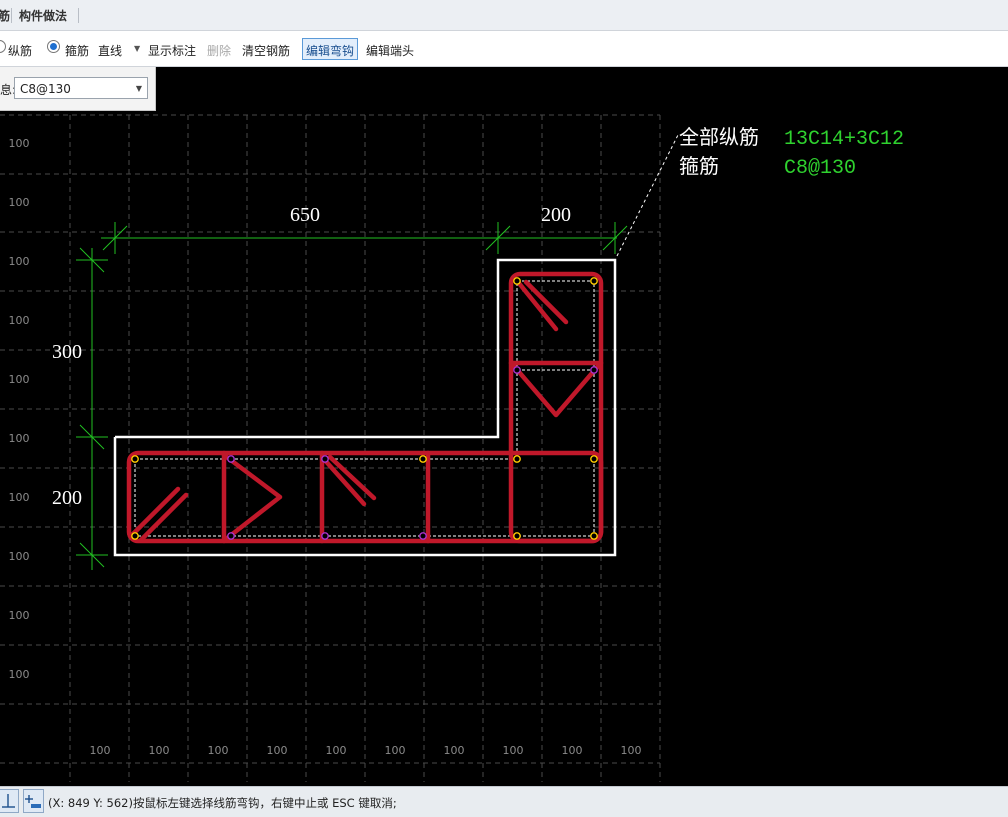 Image resolution: width=1008 pixels, height=817 pixels. What do you see at coordinates (138, 88) in the screenshot?
I see `chevron-down-icon: ▼` at bounding box center [138, 88].